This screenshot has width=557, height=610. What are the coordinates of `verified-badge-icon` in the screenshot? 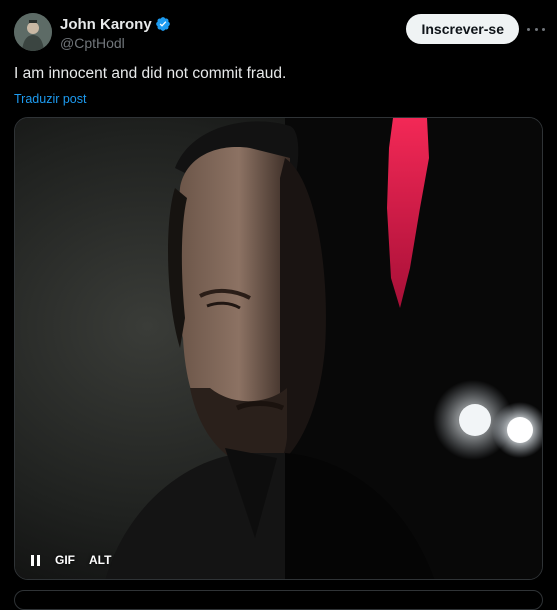 It's located at (163, 24).